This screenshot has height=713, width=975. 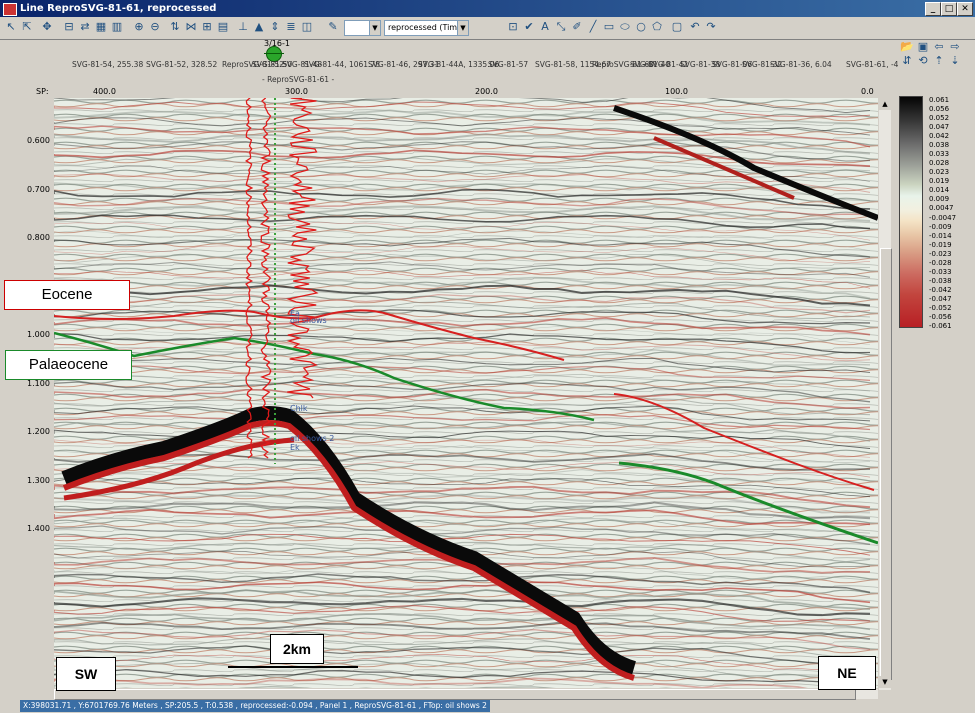 I want to click on sp-tick-label: 200.0, so click(x=486, y=91).